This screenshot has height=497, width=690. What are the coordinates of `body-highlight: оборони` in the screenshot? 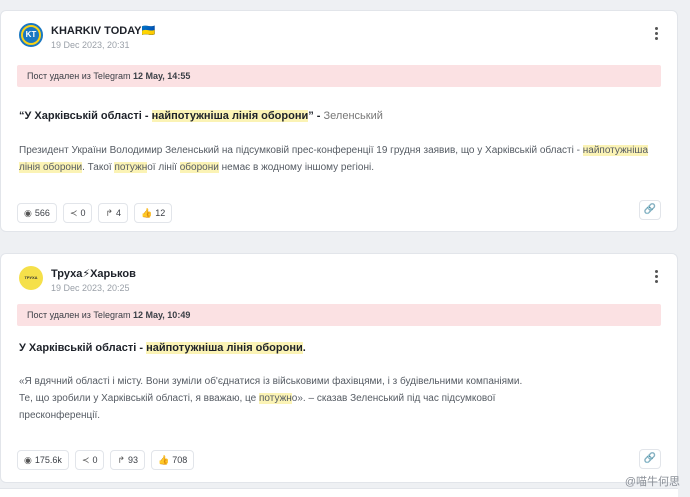 It's located at (199, 167).